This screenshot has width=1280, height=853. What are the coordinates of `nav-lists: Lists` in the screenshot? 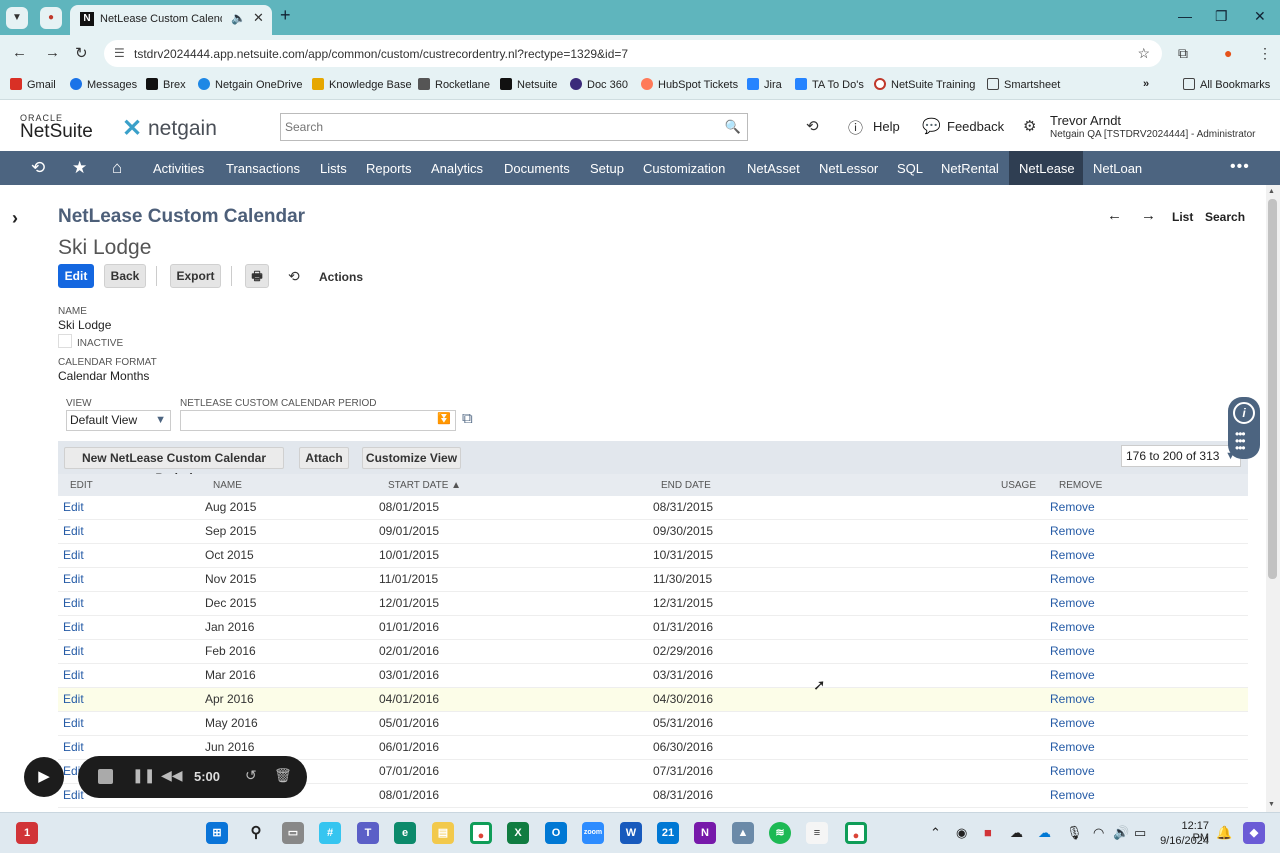 It's located at (333, 168).